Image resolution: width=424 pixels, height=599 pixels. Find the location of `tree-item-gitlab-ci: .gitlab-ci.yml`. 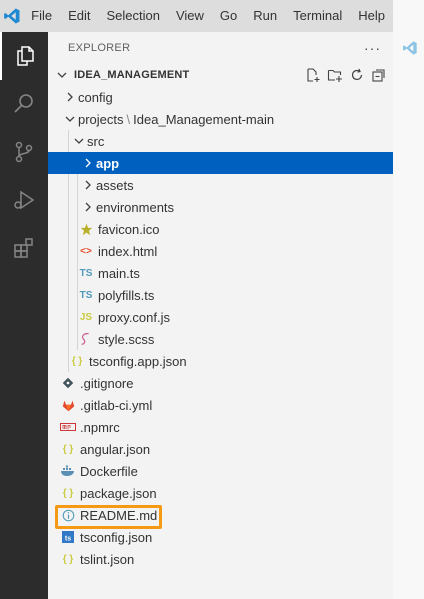

tree-item-gitlab-ci: .gitlab-ci.yml is located at coordinates (220, 405).